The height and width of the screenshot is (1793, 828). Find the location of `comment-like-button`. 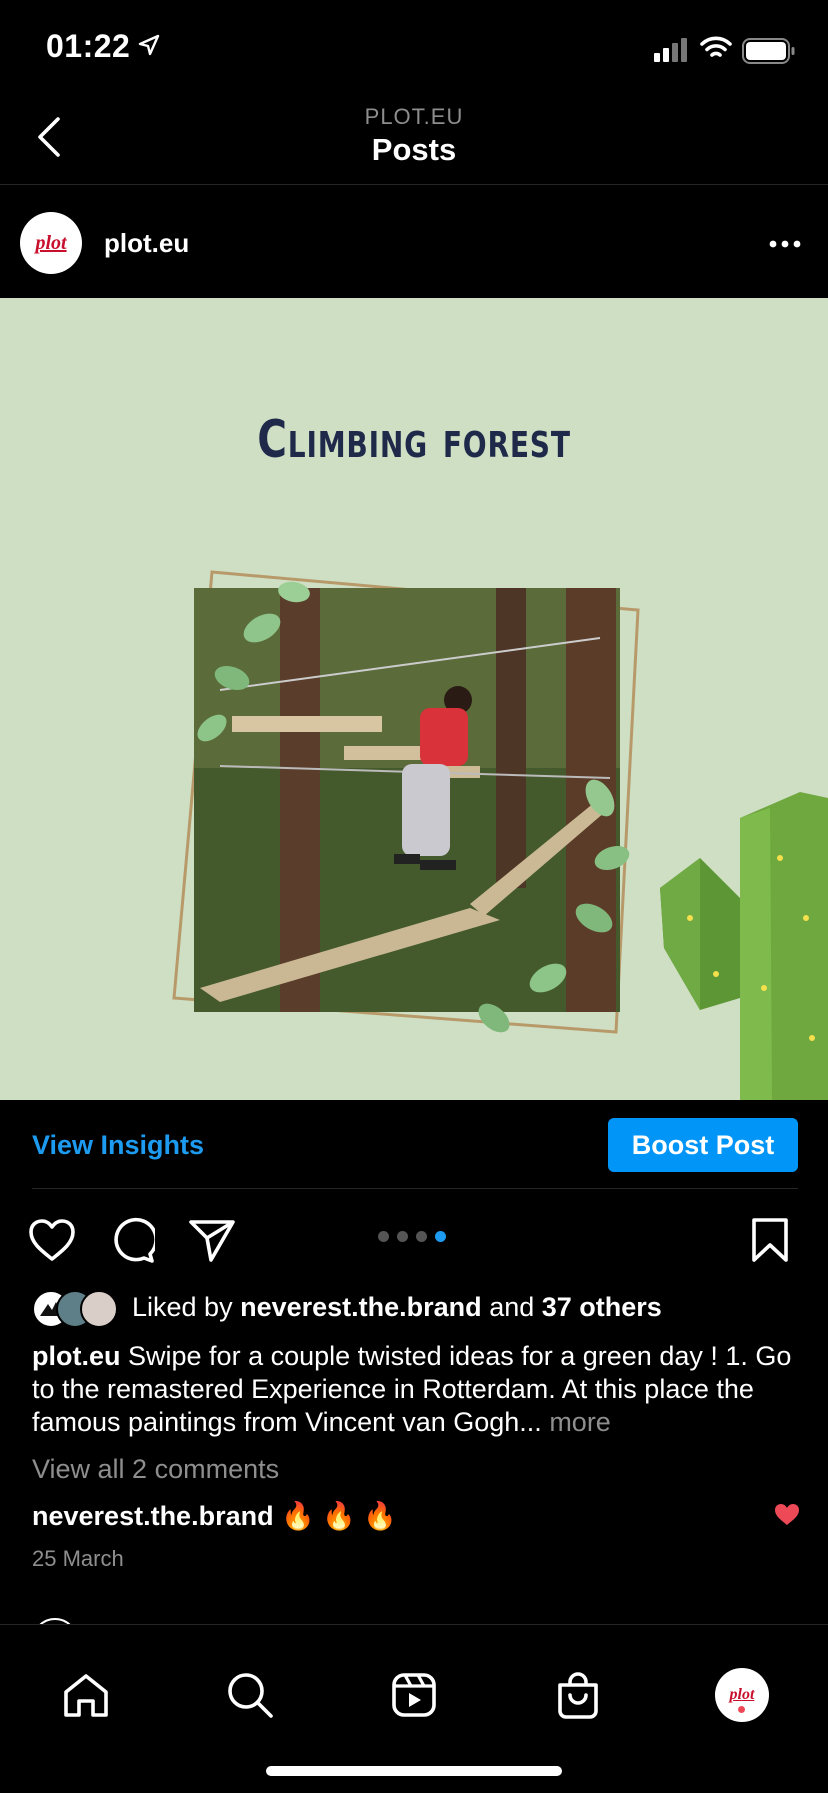

comment-like-button is located at coordinates (787, 1517).